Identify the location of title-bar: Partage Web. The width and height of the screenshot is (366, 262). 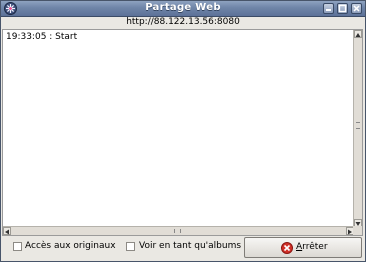
(183, 9).